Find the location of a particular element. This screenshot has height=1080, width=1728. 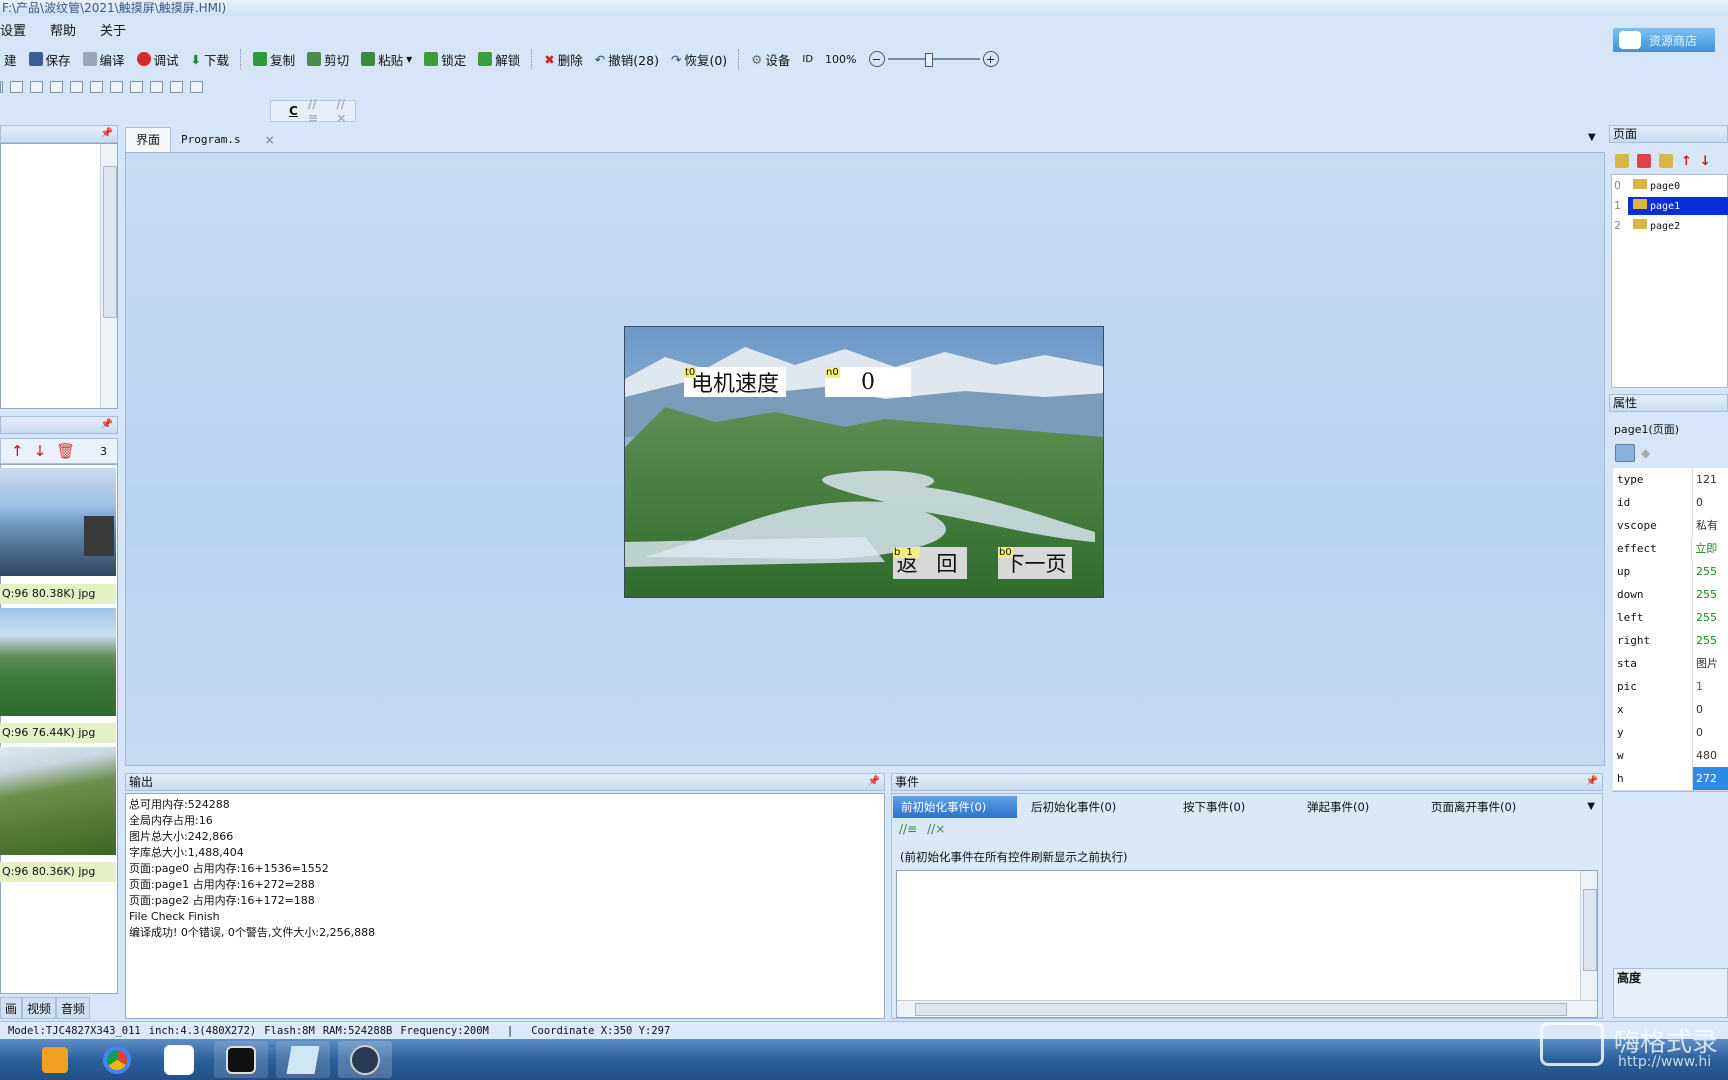

tab-video: 视频 is located at coordinates (39, 1008).